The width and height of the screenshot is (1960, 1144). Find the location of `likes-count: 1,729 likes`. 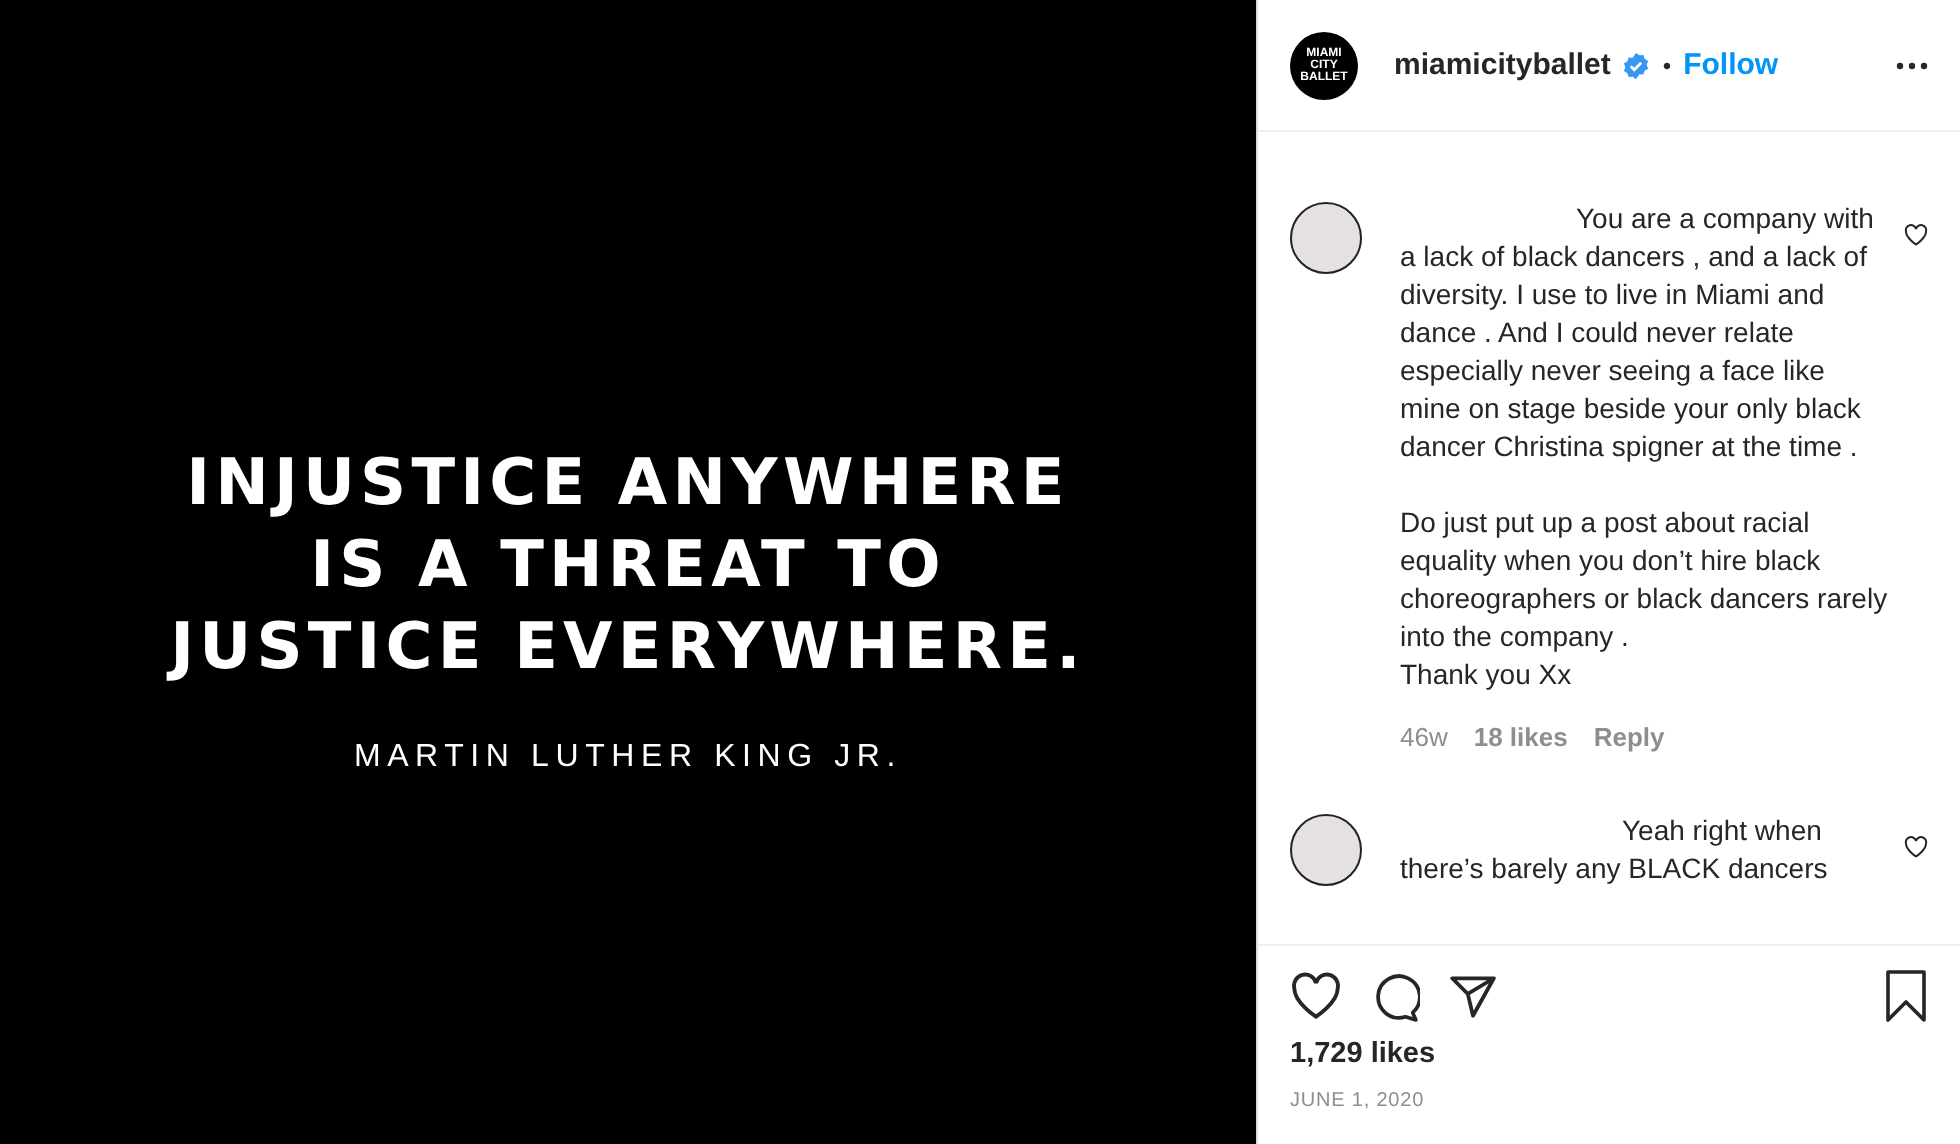

likes-count: 1,729 likes is located at coordinates (1609, 1054).